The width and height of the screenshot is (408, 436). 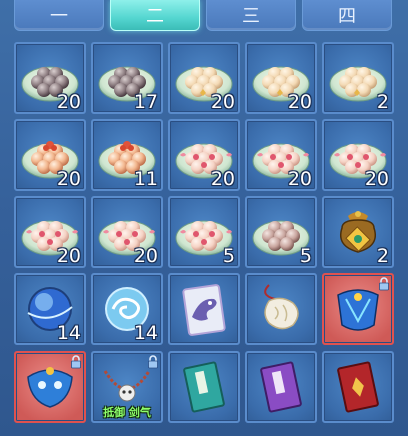 What do you see at coordinates (155, 15) in the screenshot?
I see `tab-two: 二` at bounding box center [155, 15].